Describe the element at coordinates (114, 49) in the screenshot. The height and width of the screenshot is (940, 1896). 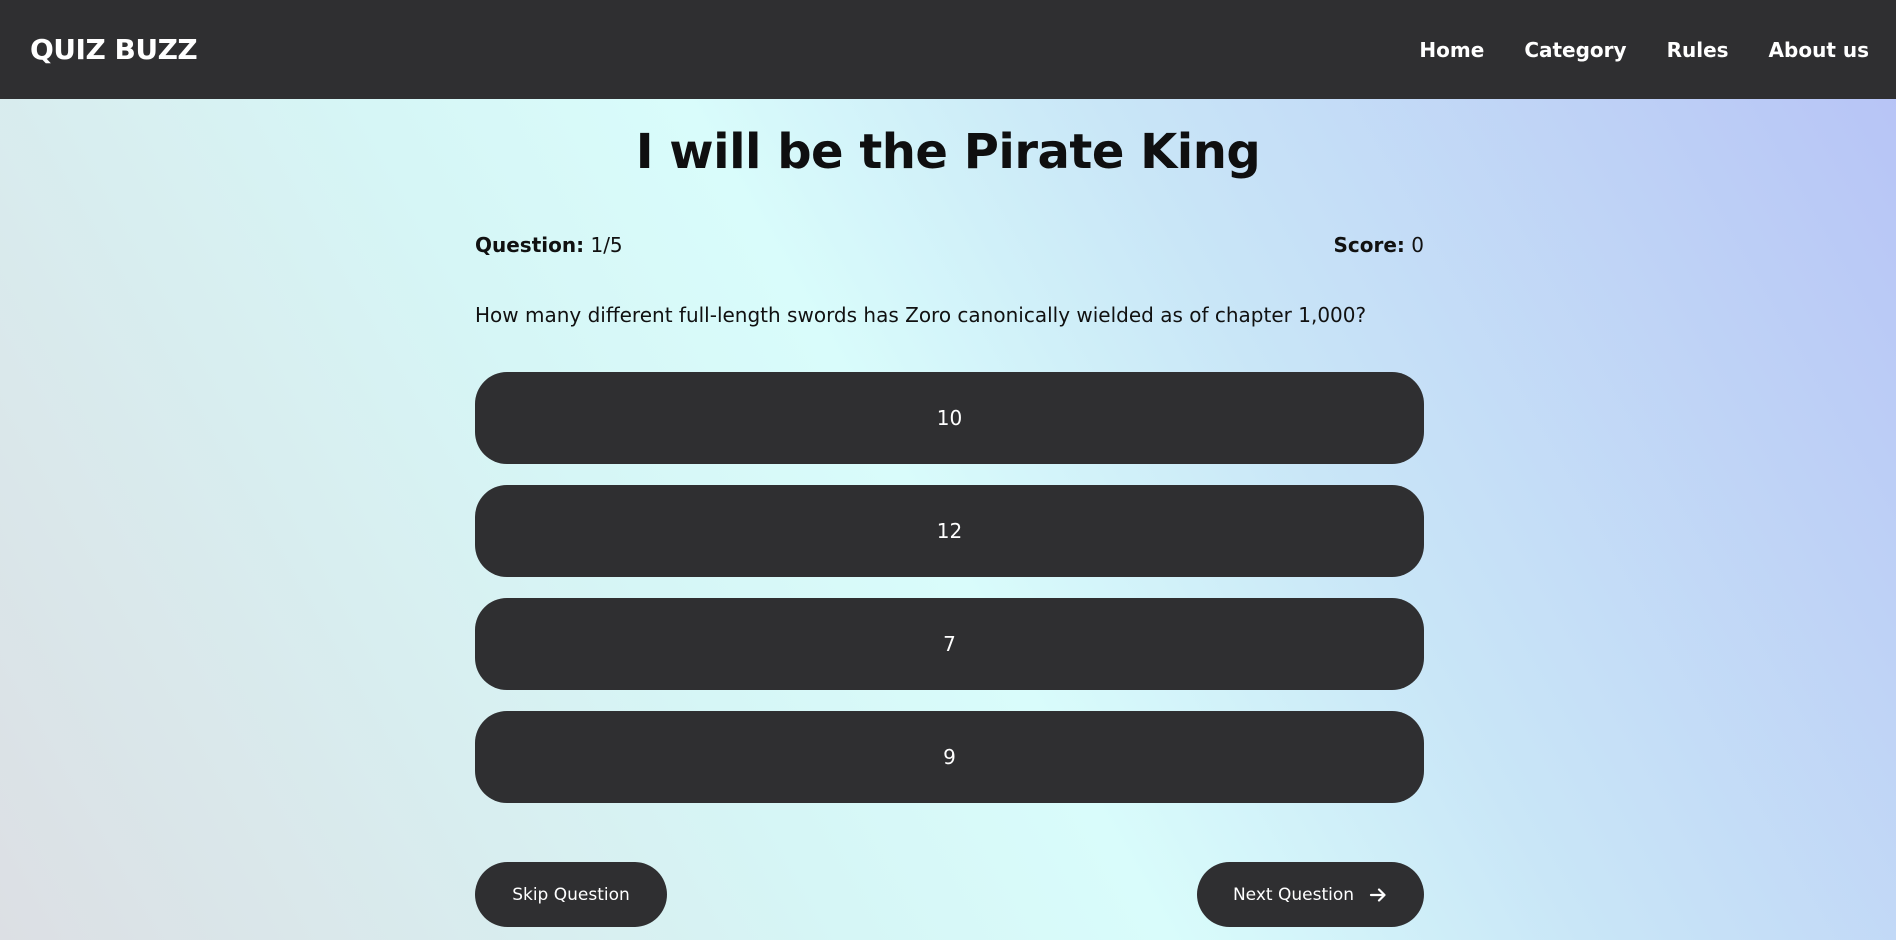
I see `logo: QUIZ BUZZ` at that location.